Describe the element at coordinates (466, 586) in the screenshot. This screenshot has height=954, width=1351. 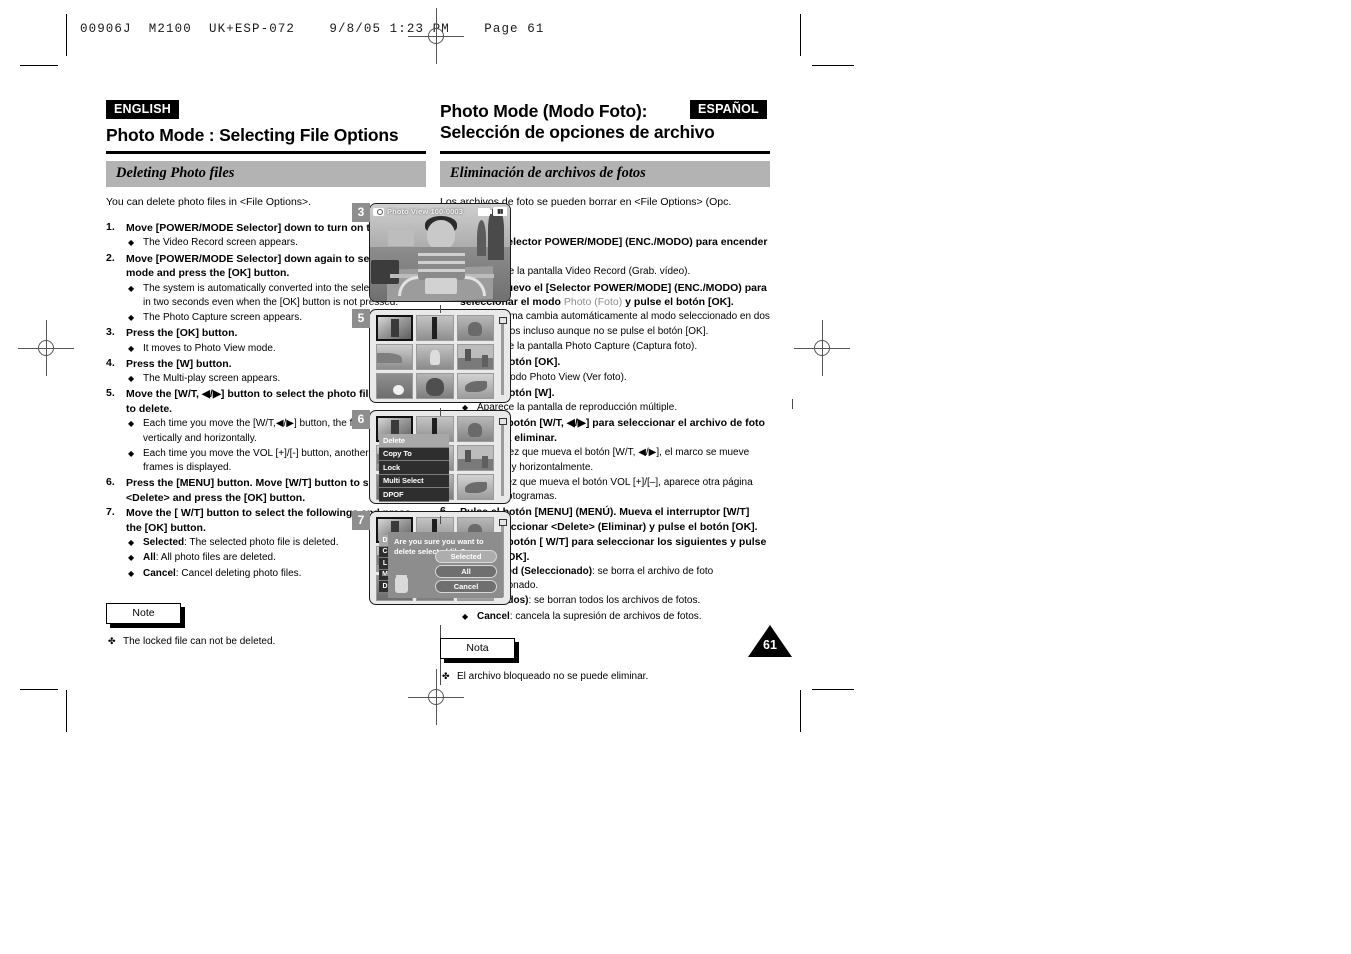
I see `dialog-button-cancel: Cancel` at that location.